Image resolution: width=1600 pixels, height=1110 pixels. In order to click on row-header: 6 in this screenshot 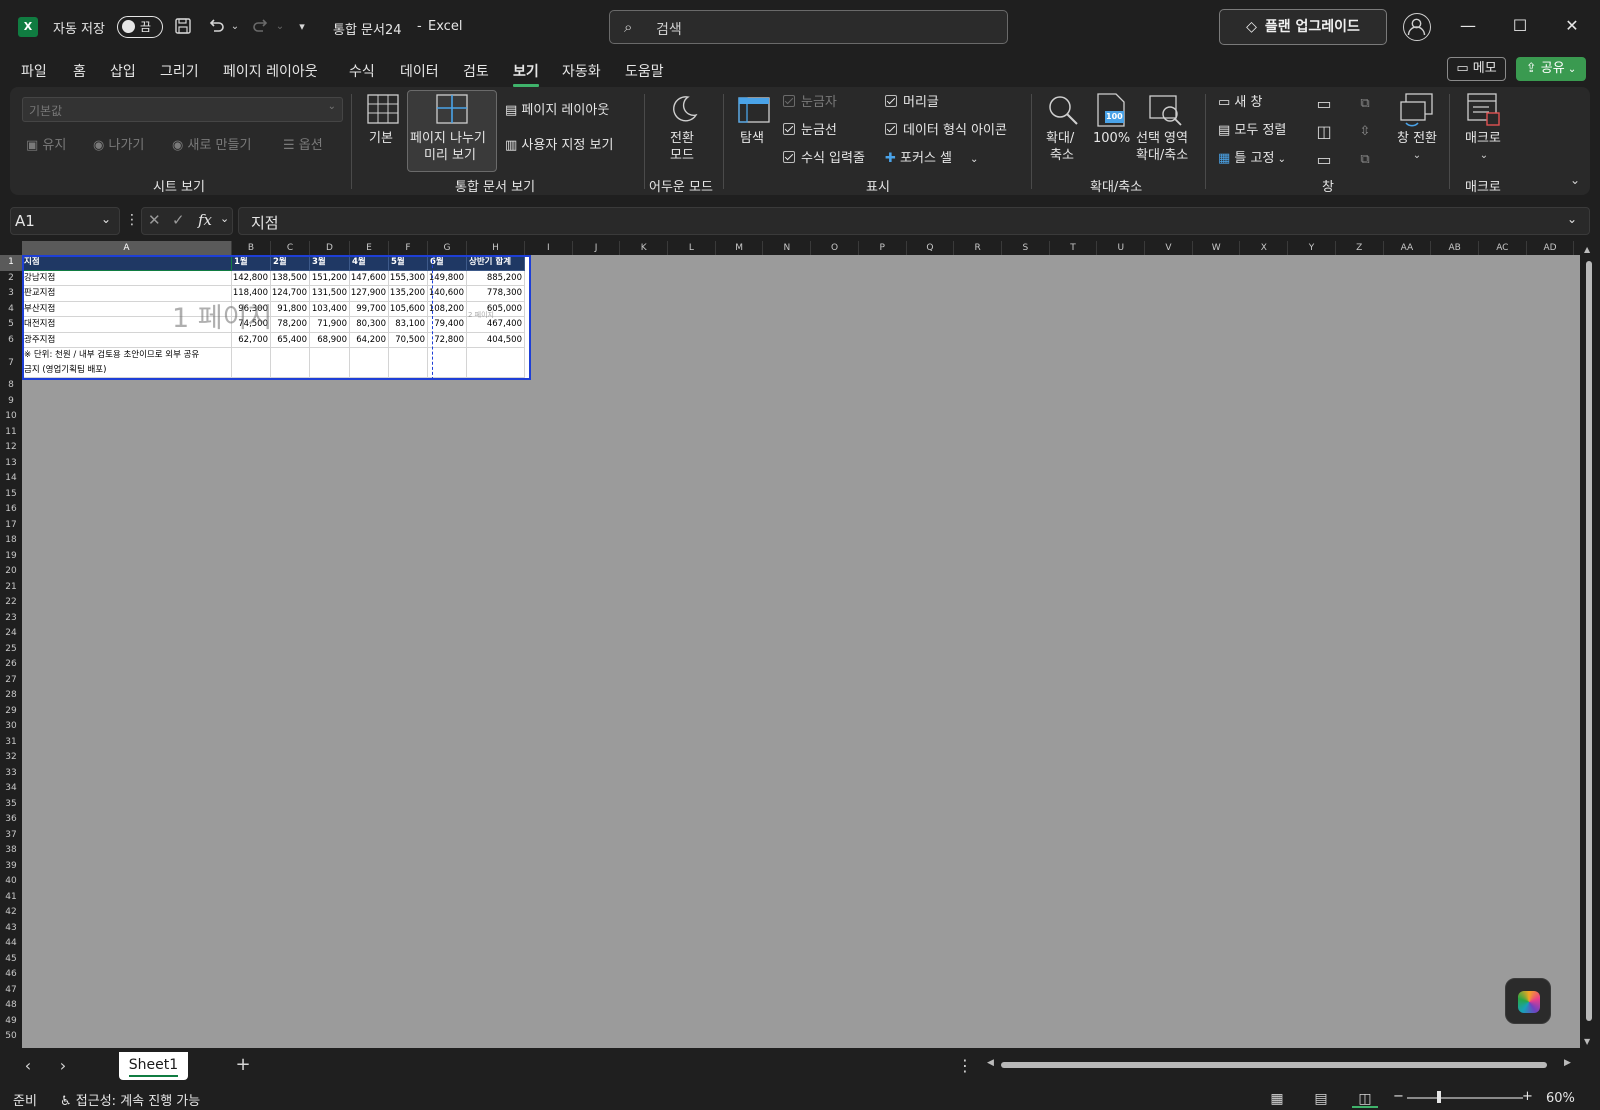, I will do `click(11, 341)`.